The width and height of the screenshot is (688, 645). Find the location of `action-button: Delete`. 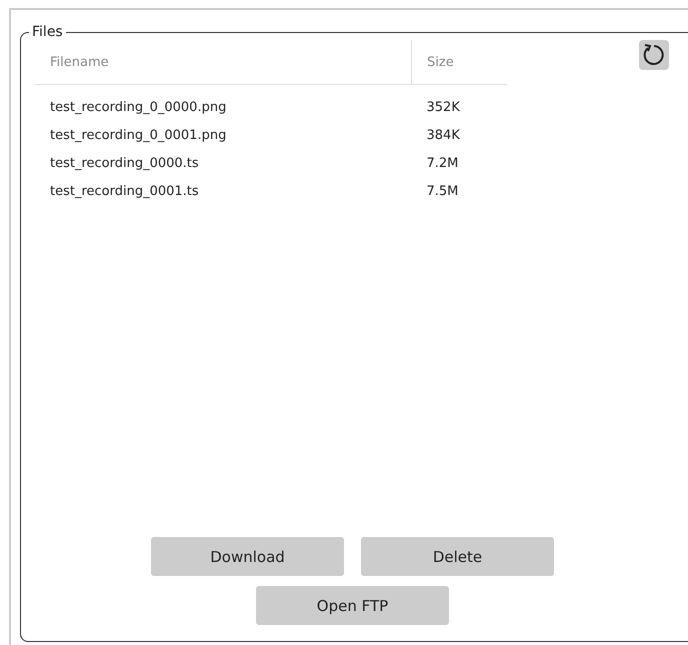

action-button: Delete is located at coordinates (457, 556).